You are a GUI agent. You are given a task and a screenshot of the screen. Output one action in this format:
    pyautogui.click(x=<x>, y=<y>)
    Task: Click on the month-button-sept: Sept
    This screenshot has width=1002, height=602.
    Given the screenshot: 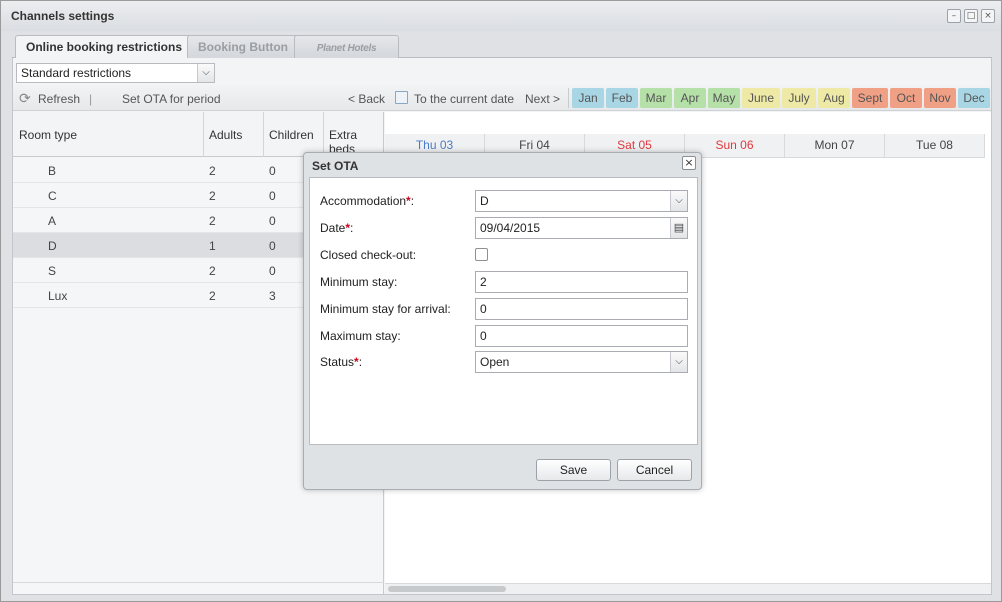 What is the action you would take?
    pyautogui.click(x=870, y=98)
    